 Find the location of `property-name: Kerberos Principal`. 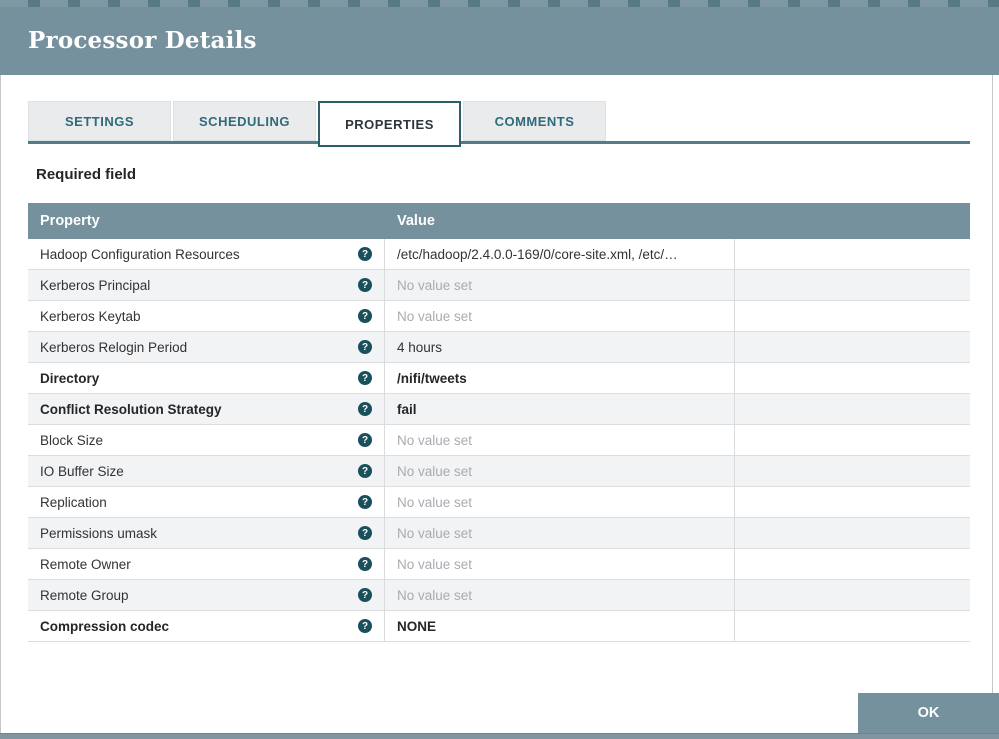

property-name: Kerberos Principal is located at coordinates (95, 285).